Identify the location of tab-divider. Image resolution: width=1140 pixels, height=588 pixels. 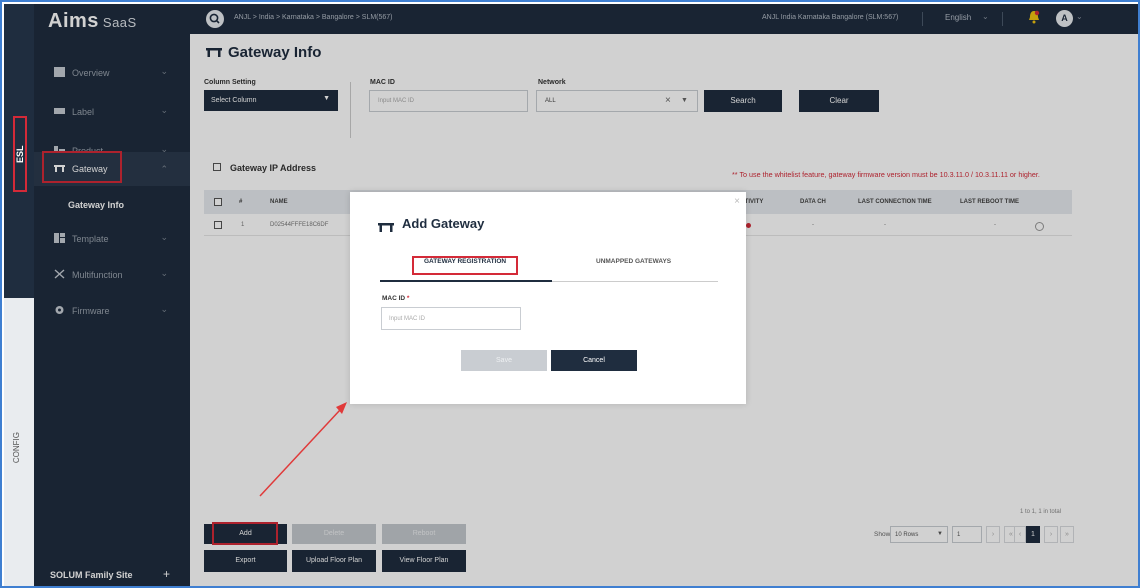
(635, 281).